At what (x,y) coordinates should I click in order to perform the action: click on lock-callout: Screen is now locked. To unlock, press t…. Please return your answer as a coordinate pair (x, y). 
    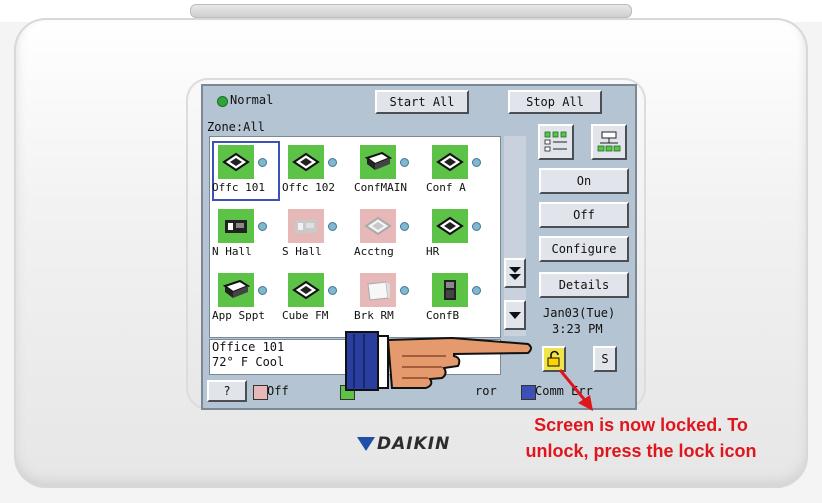
    Looking at the image, I should click on (641, 438).